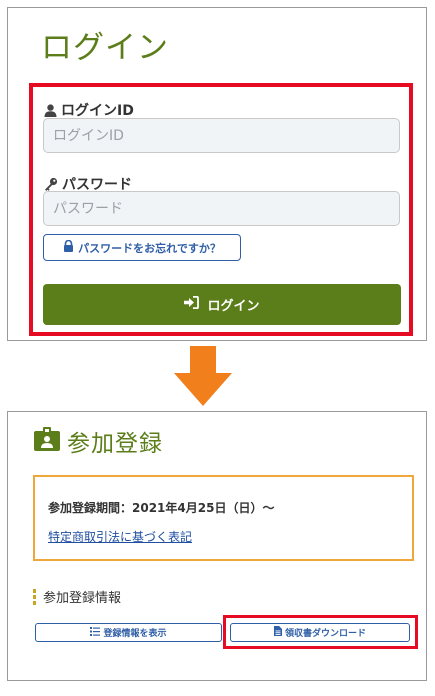  Describe the element at coordinates (50, 110) in the screenshot. I see `user-icon` at that location.